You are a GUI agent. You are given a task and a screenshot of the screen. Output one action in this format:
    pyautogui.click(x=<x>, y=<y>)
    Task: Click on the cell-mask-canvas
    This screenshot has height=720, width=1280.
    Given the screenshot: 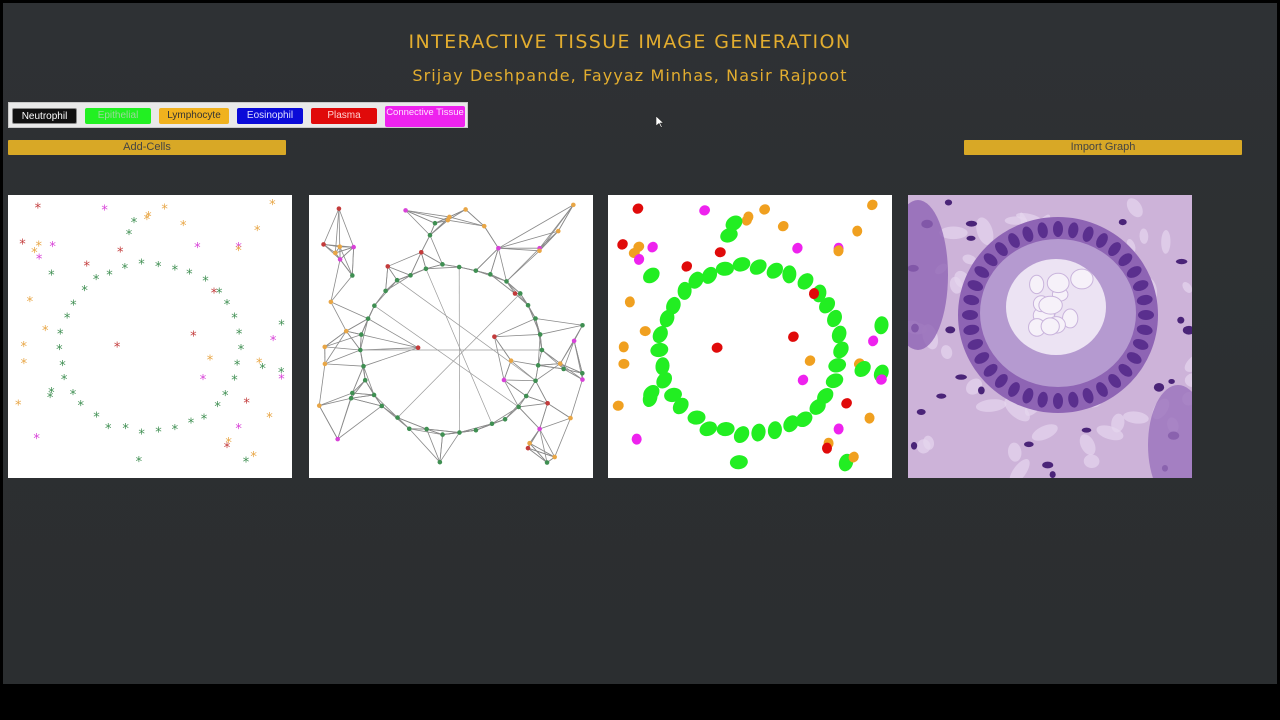 What is the action you would take?
    pyautogui.click(x=750, y=335)
    